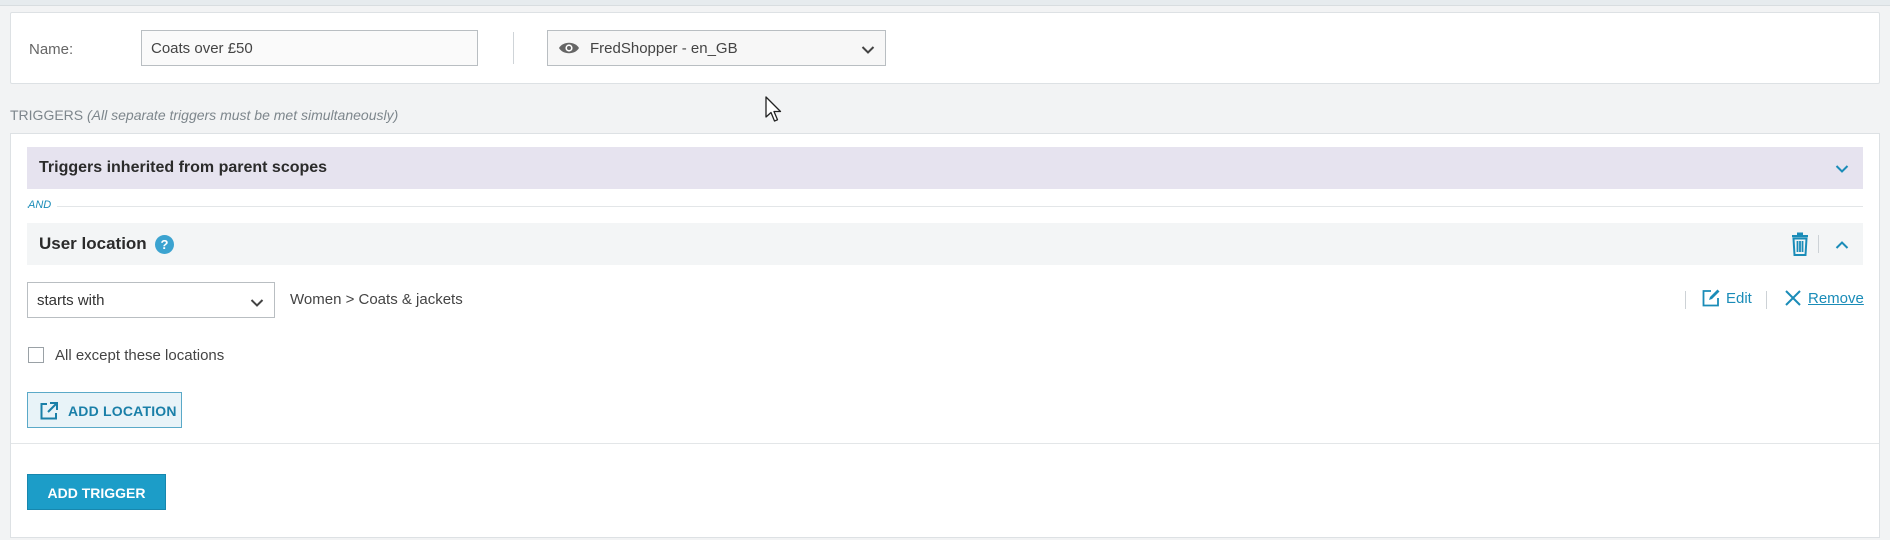 The height and width of the screenshot is (540, 1890). I want to click on name-input, so click(309, 48).